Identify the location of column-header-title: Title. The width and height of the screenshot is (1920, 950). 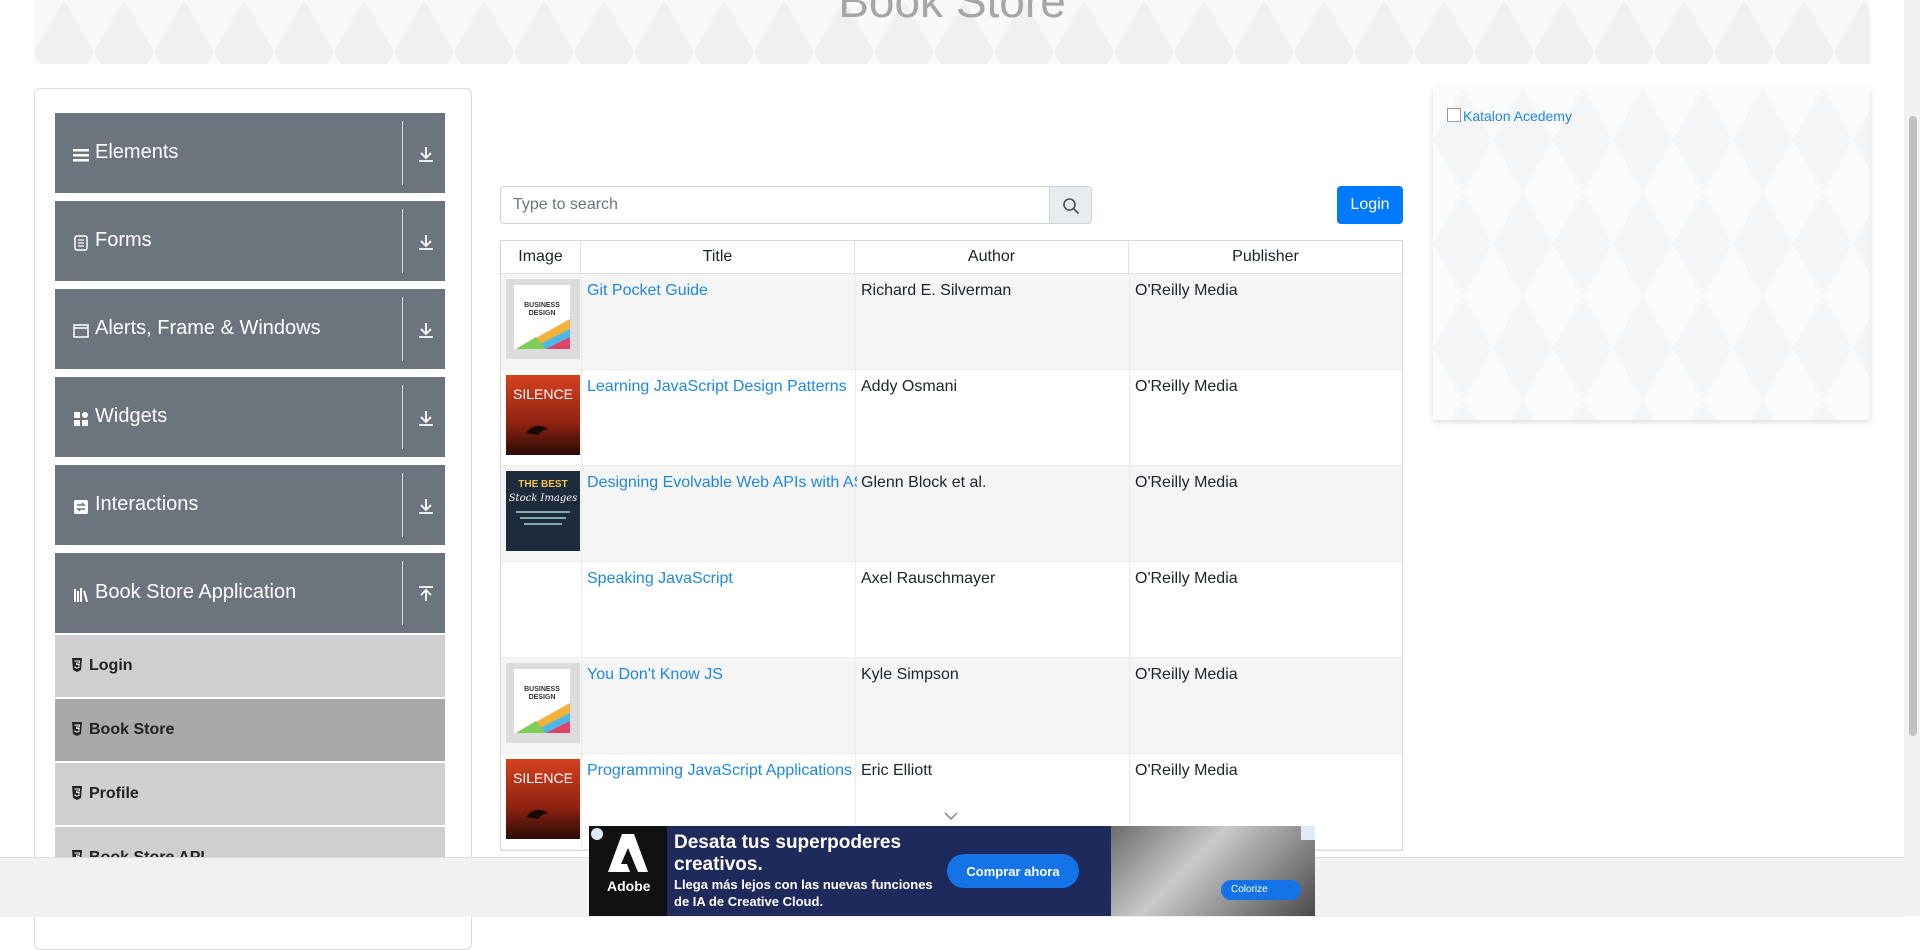
(718, 257).